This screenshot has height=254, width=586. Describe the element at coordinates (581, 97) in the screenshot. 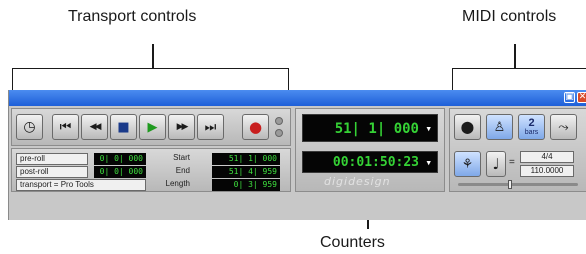

I see `close-icon: ✕` at that location.